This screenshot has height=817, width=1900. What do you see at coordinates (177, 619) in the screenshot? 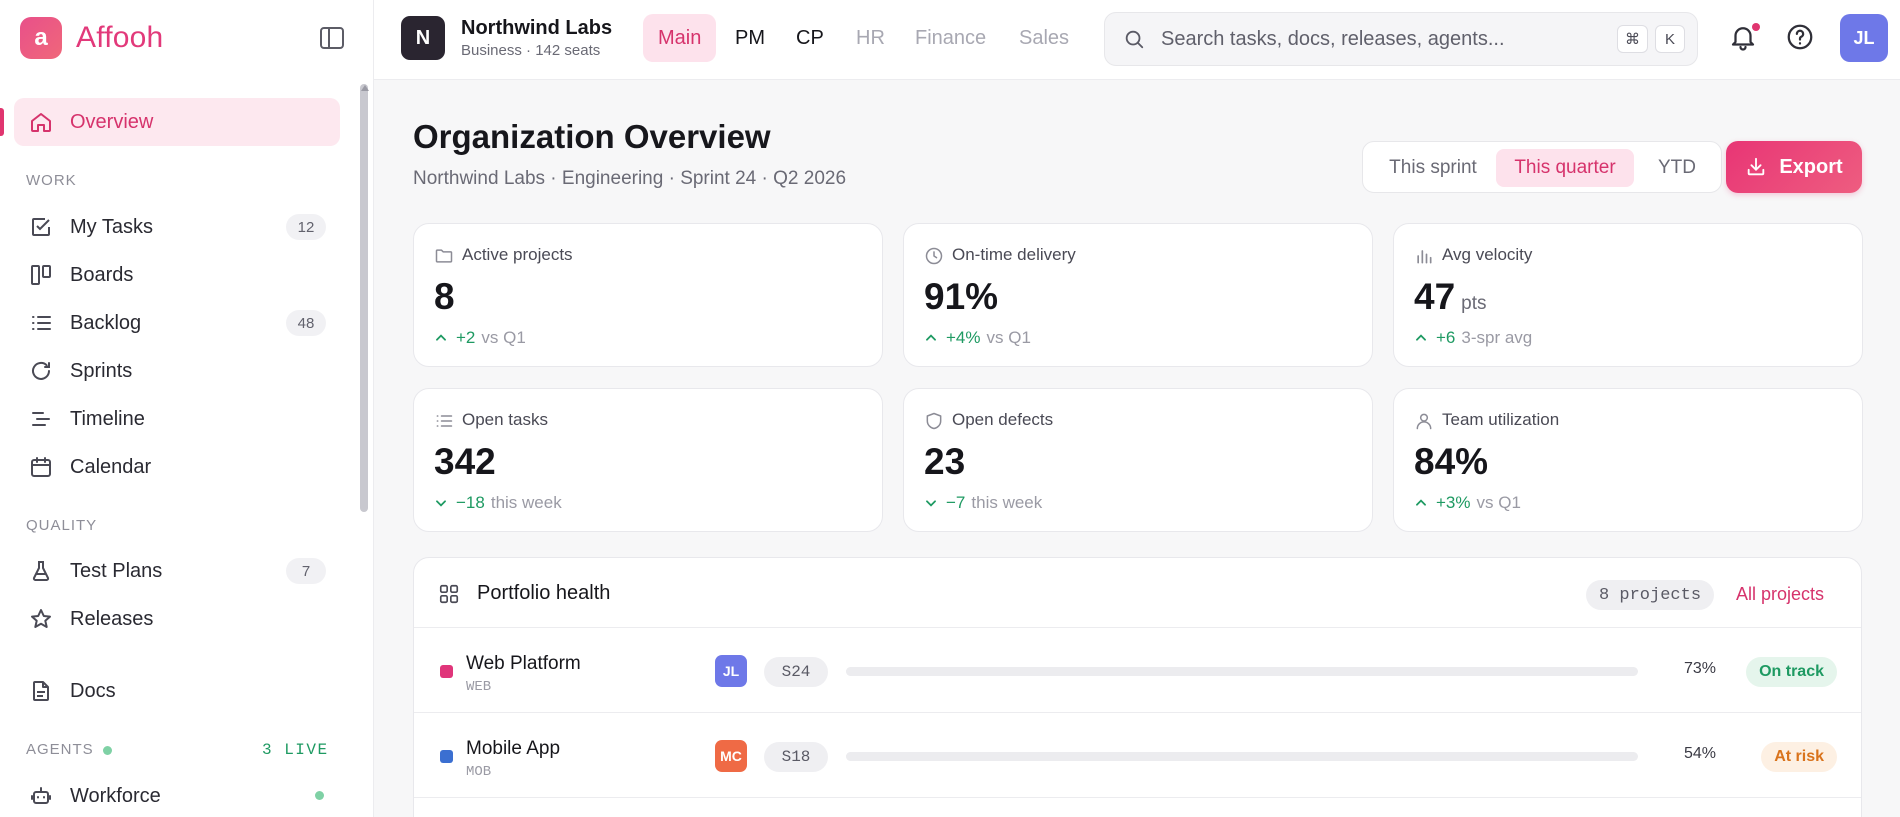
I see `sidebar-item-releases: Releases` at bounding box center [177, 619].